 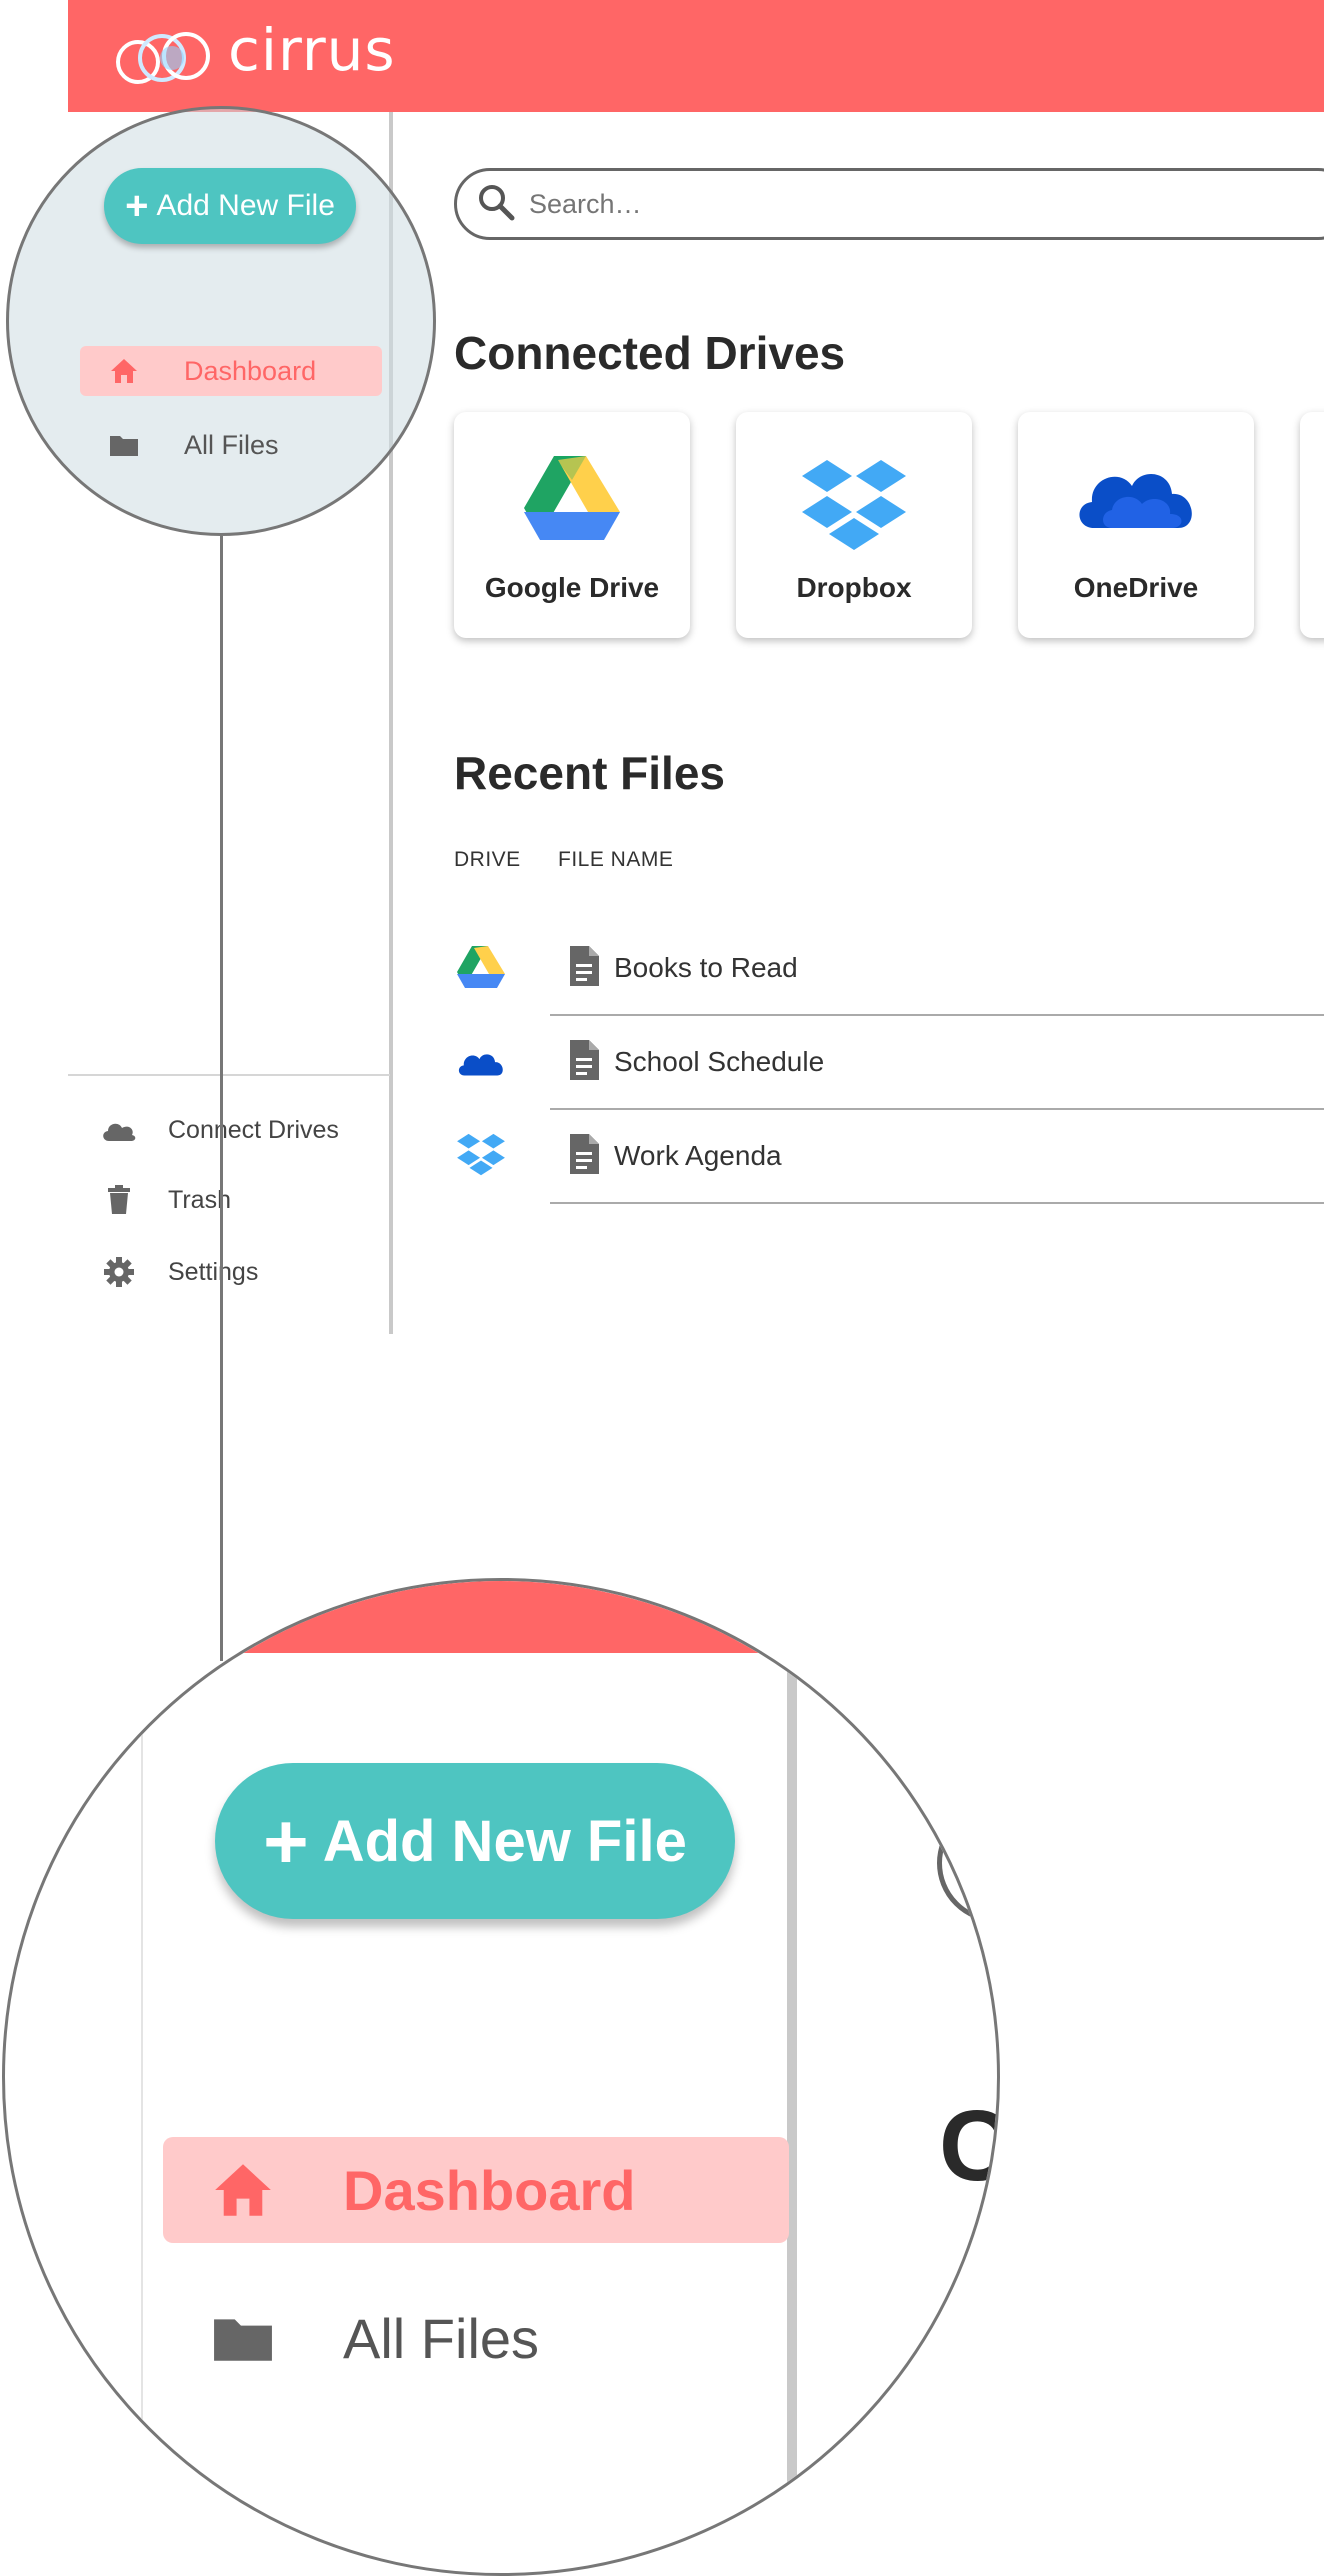 What do you see at coordinates (142, 2103) in the screenshot?
I see `zoomed-sidebar-edge` at bounding box center [142, 2103].